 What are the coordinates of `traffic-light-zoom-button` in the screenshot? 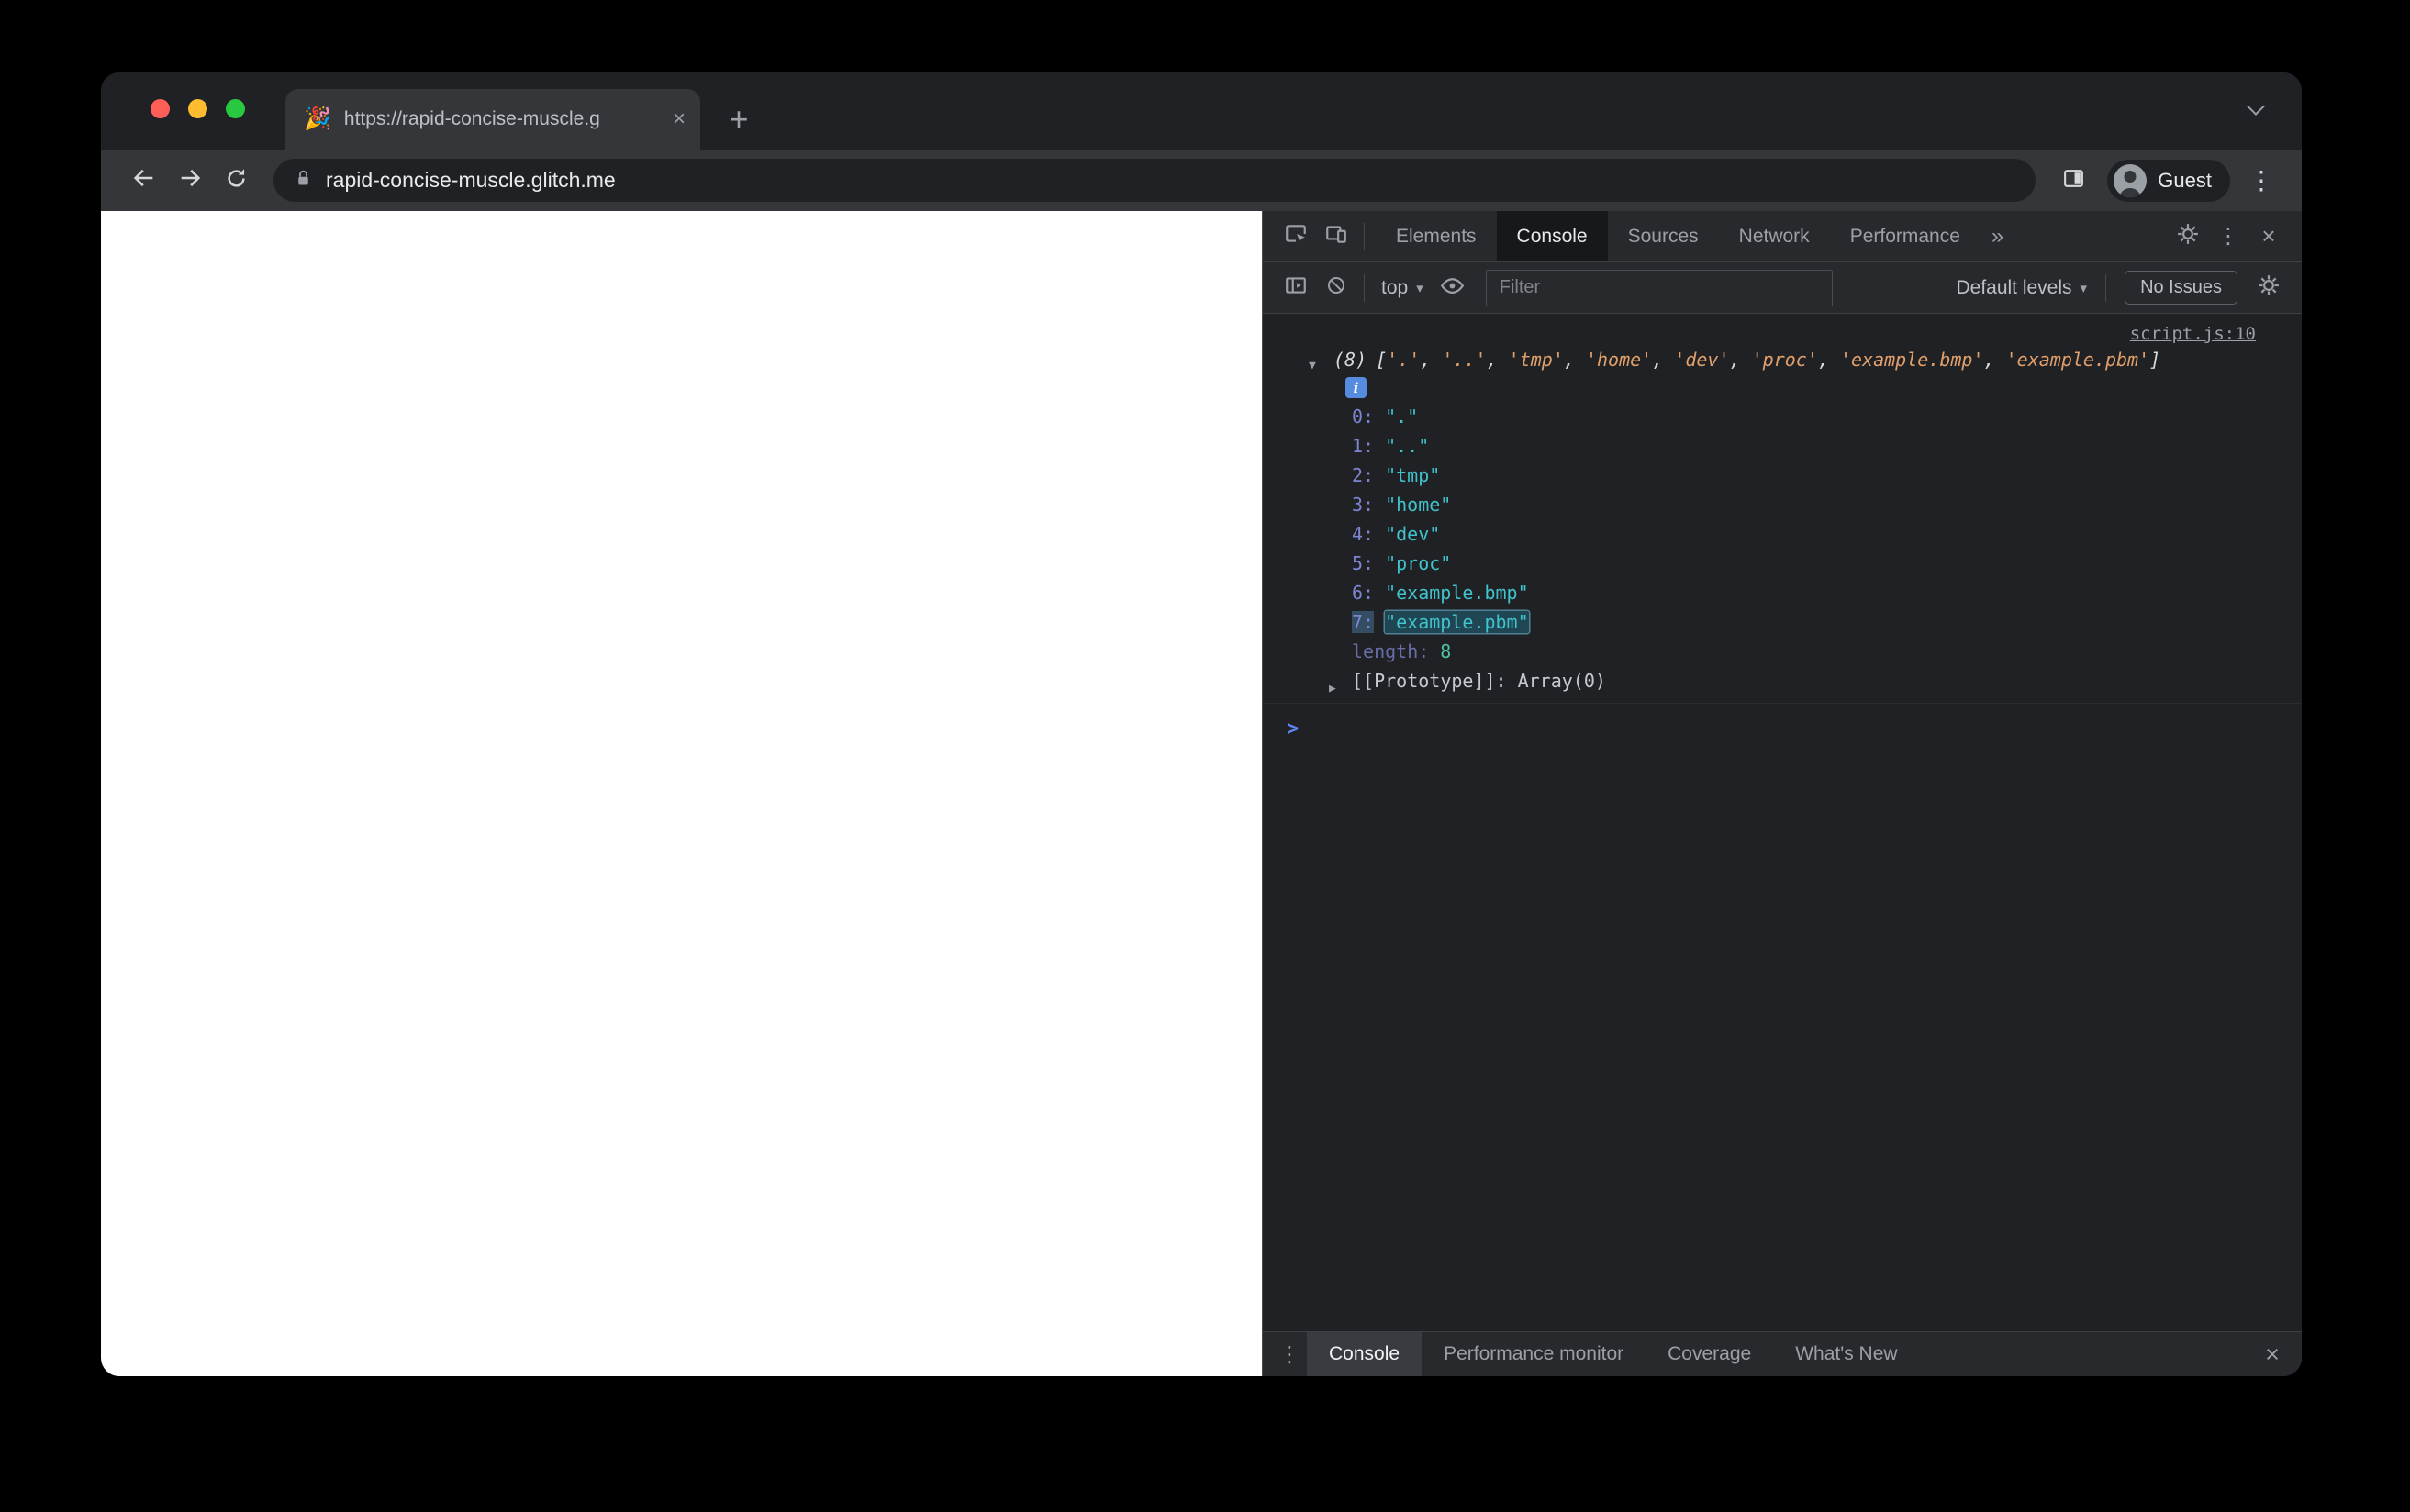 It's located at (235, 109).